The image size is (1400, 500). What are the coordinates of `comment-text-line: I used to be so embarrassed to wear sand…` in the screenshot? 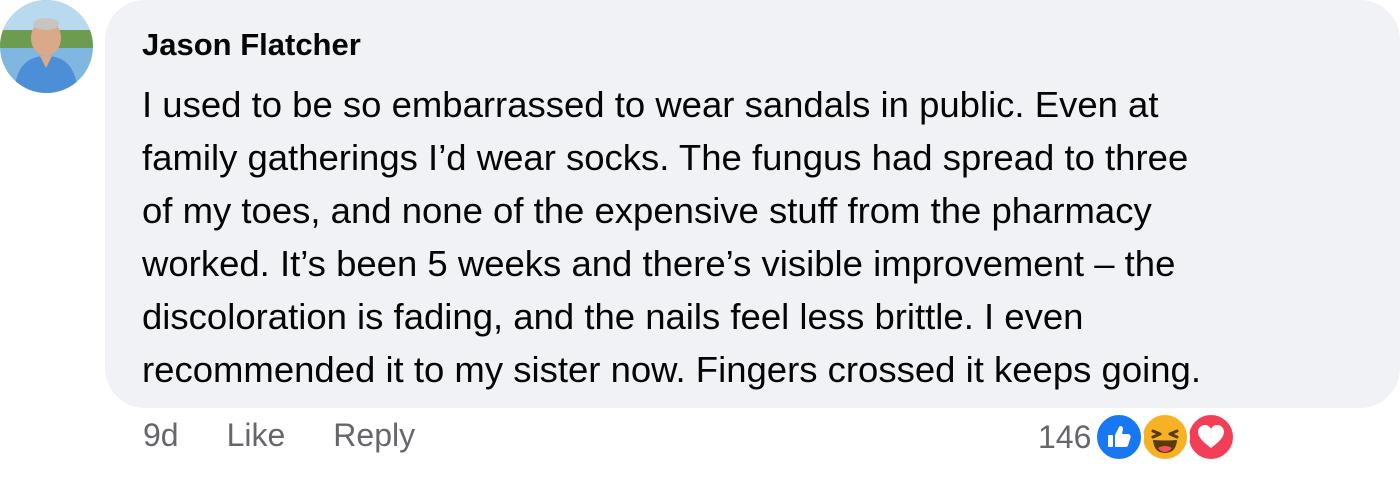 It's located at (650, 104).